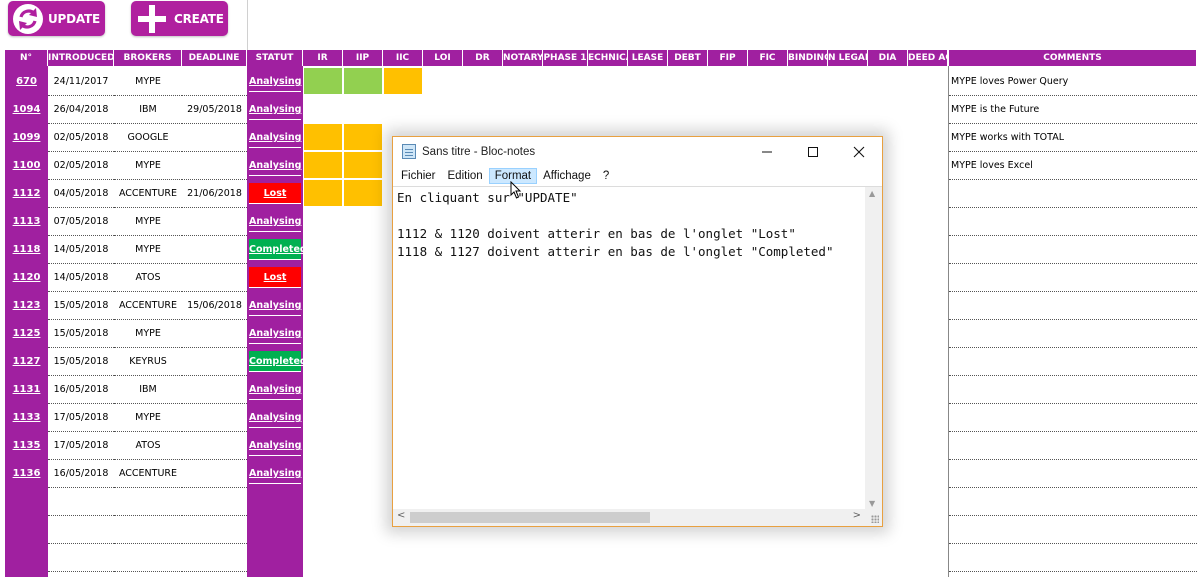 Image resolution: width=1197 pixels, height=577 pixels. What do you see at coordinates (148, 390) in the screenshot?
I see `broker-cell: IBM` at bounding box center [148, 390].